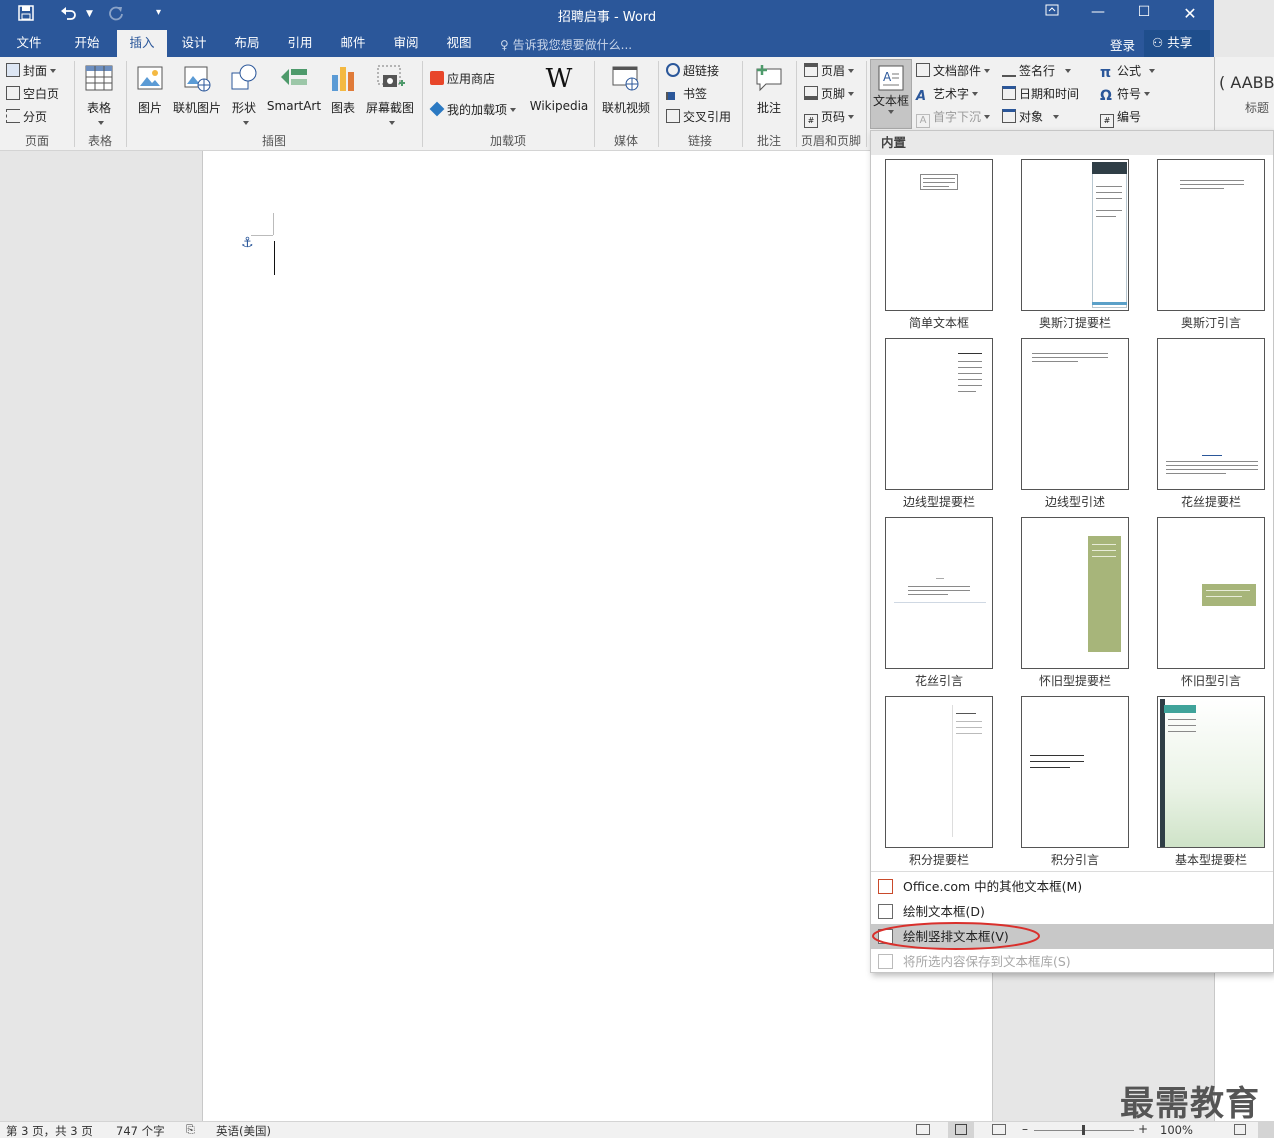 This screenshot has width=1274, height=1139. Describe the element at coordinates (247, 43) in the screenshot. I see `tab-layout: 布局` at that location.